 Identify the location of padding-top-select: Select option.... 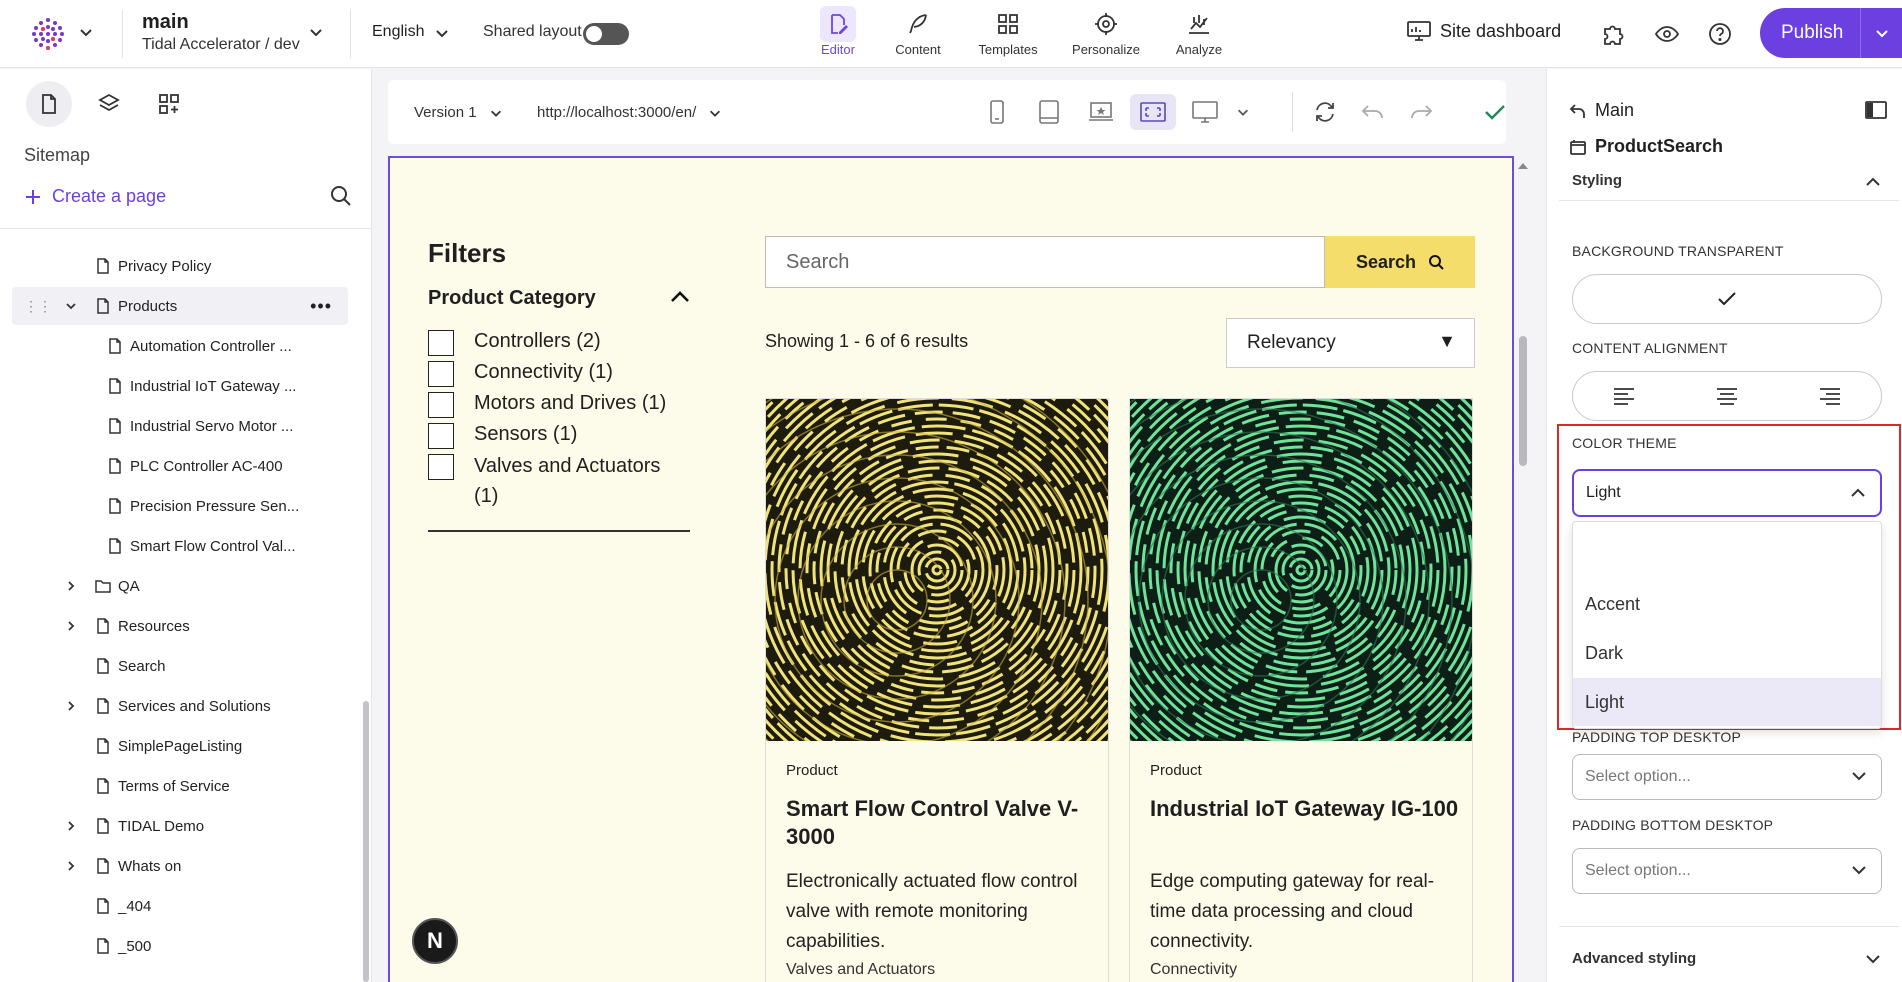
(1727, 777).